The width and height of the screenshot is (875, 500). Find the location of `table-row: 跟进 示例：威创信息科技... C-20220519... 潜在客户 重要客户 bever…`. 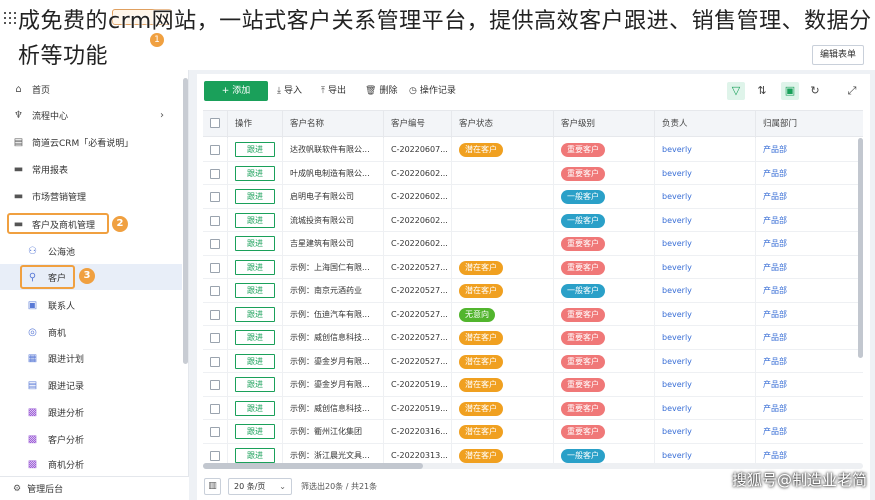

table-row: 跟进 示例：威创信息科技... C-20220519... 潜在客户 重要客户 bever… is located at coordinates (533, 408).